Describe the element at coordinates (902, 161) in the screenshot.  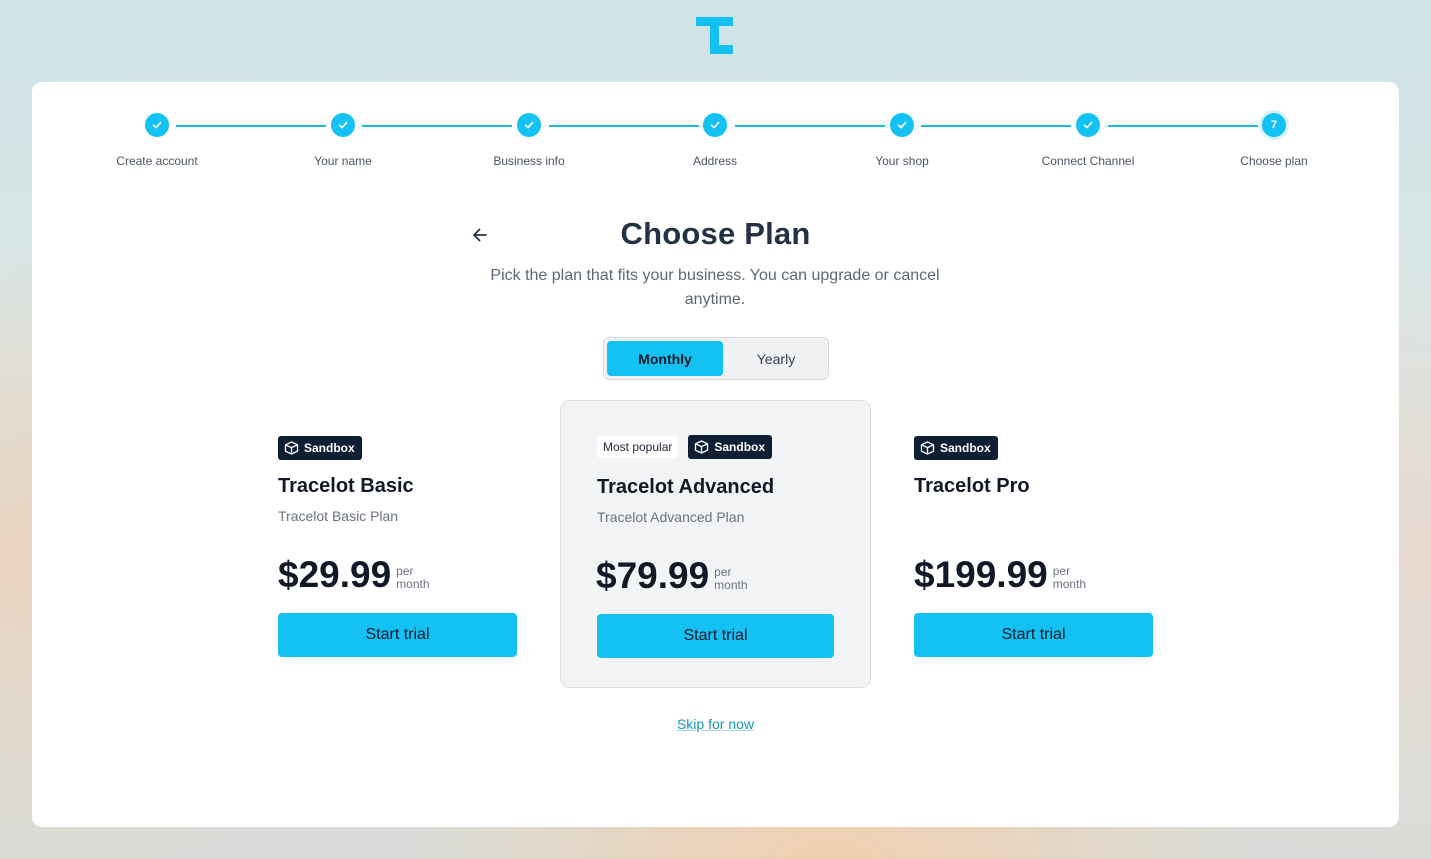
I see `step-label: Your shop` at that location.